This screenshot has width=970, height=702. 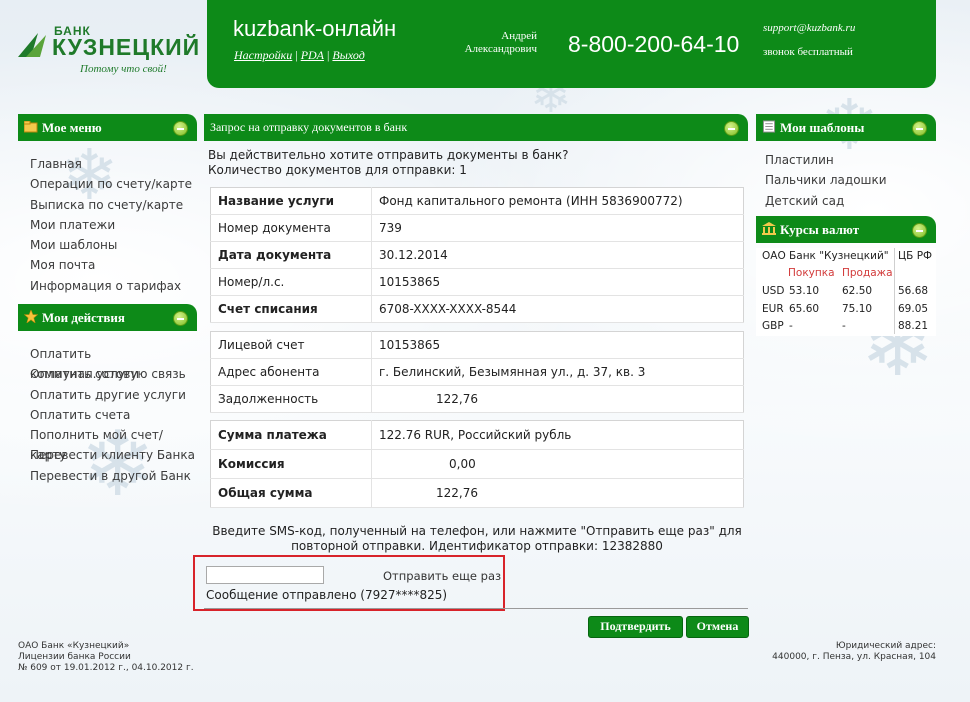 What do you see at coordinates (808, 52) in the screenshot?
I see `call-free-note: звонок бесплатный` at bounding box center [808, 52].